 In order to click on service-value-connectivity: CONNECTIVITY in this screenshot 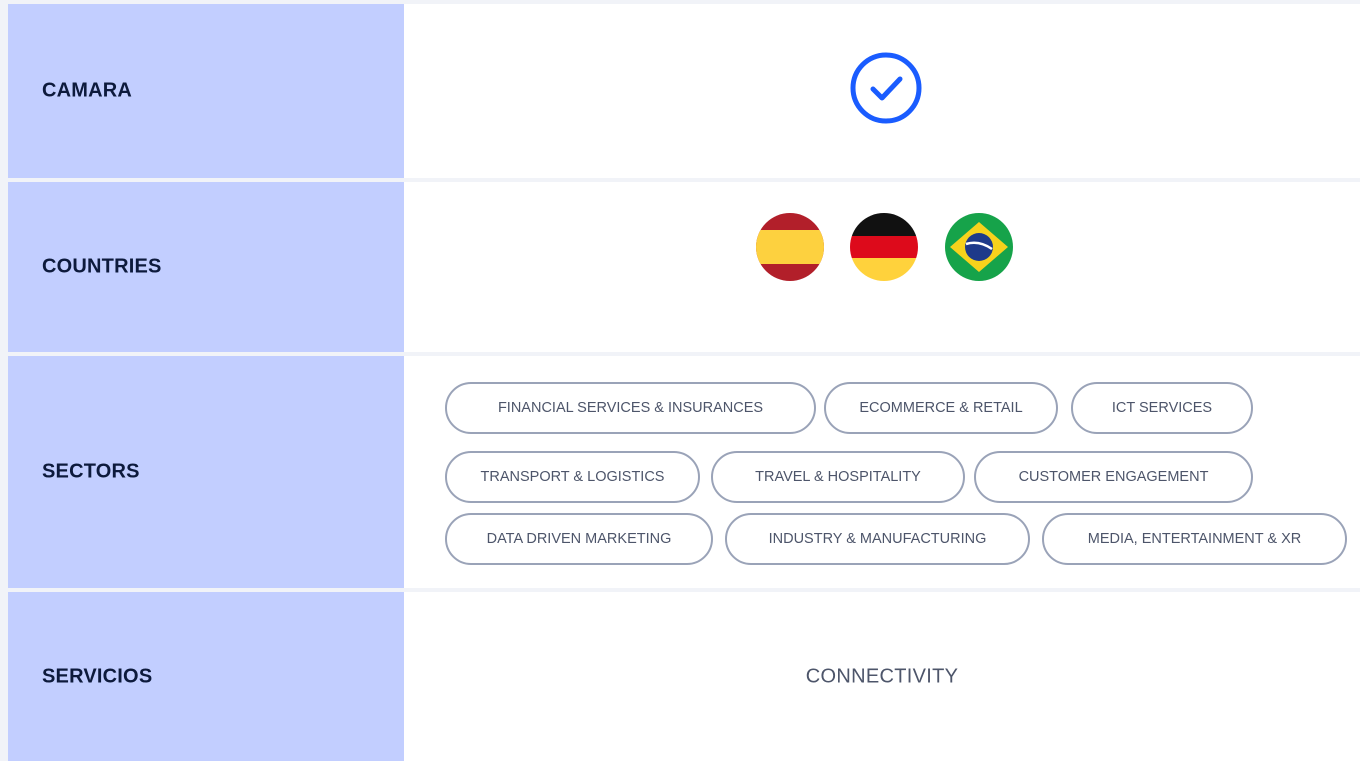, I will do `click(882, 676)`.